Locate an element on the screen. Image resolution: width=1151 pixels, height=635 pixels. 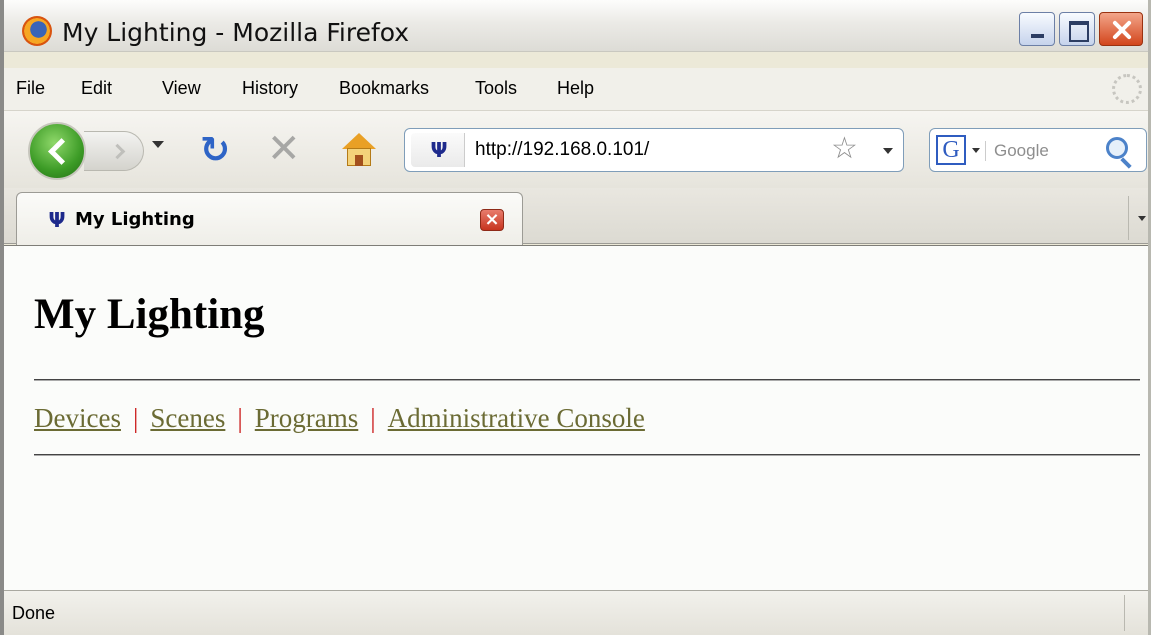
status-bar: Done is located at coordinates (576, 612).